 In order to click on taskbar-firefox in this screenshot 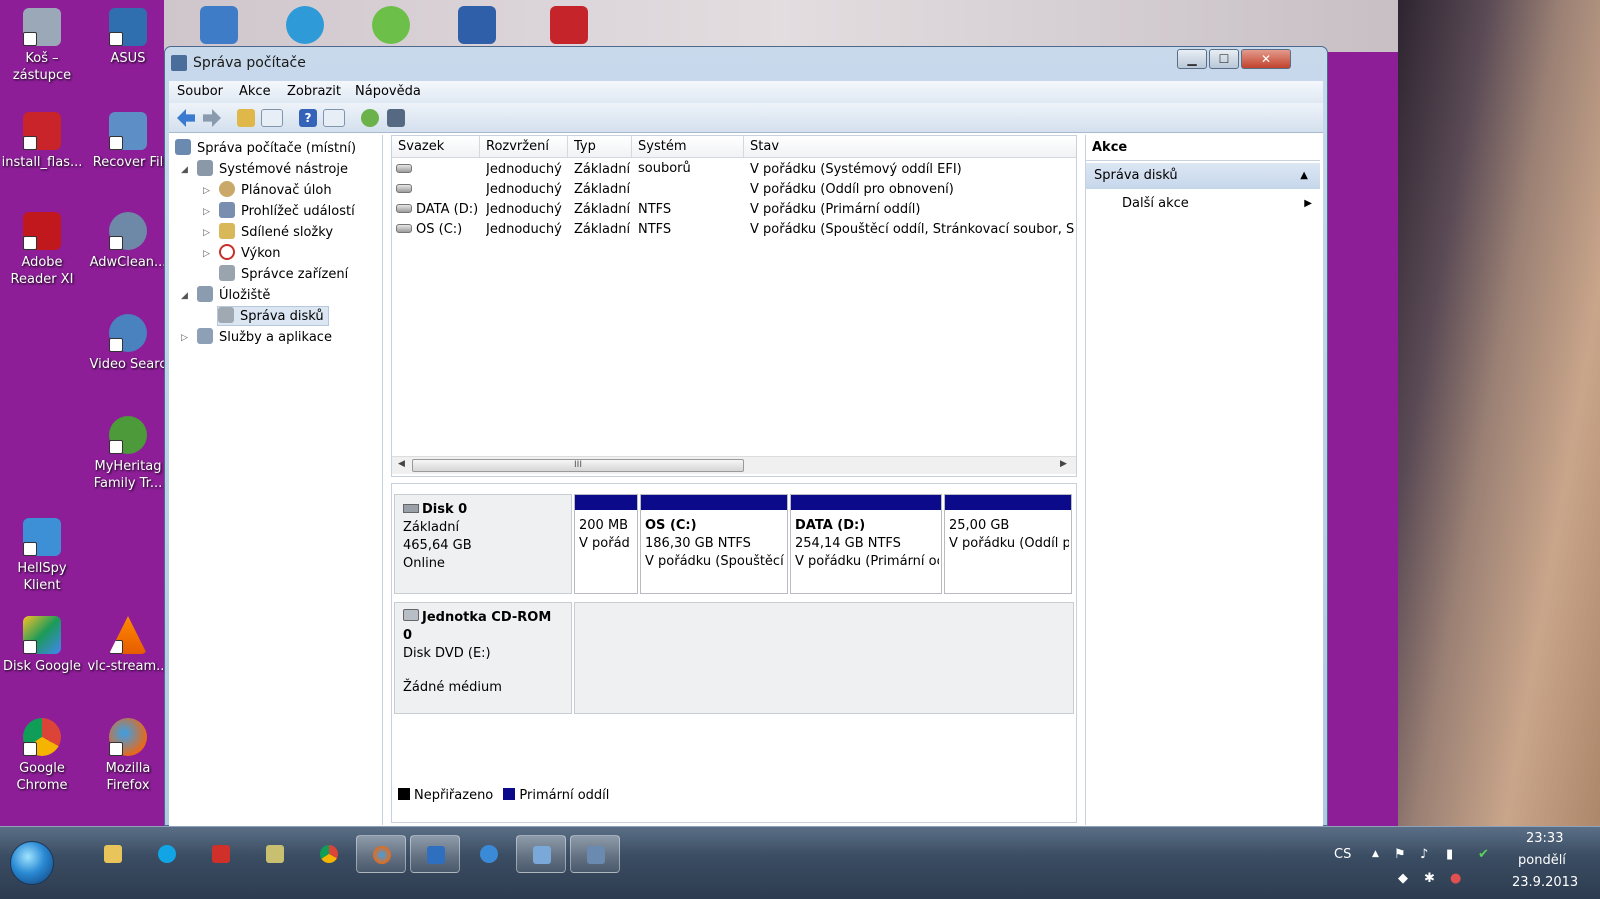, I will do `click(381, 854)`.